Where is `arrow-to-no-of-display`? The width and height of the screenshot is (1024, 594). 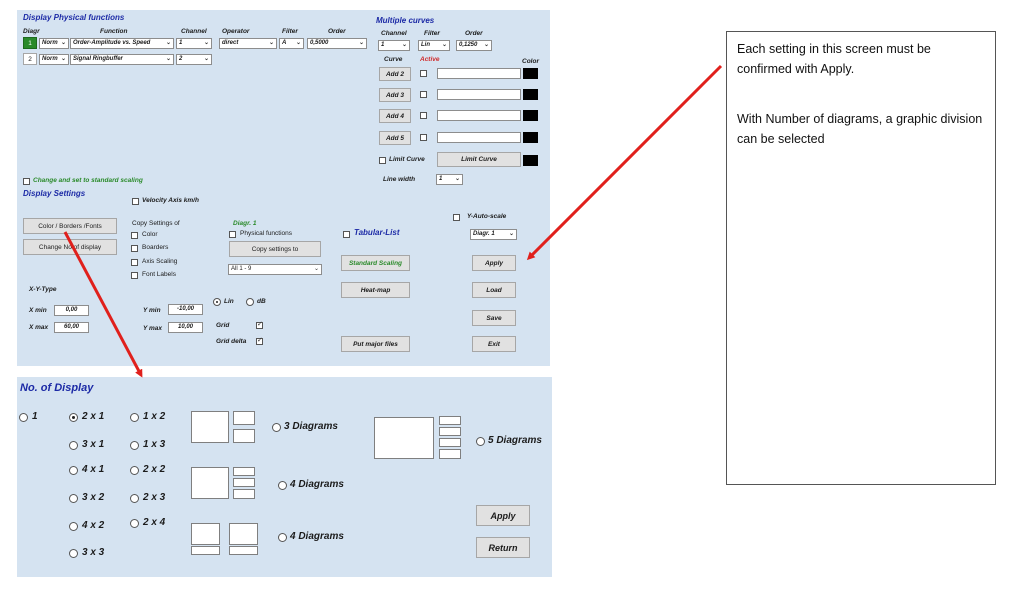 arrow-to-no-of-display is located at coordinates (103, 304).